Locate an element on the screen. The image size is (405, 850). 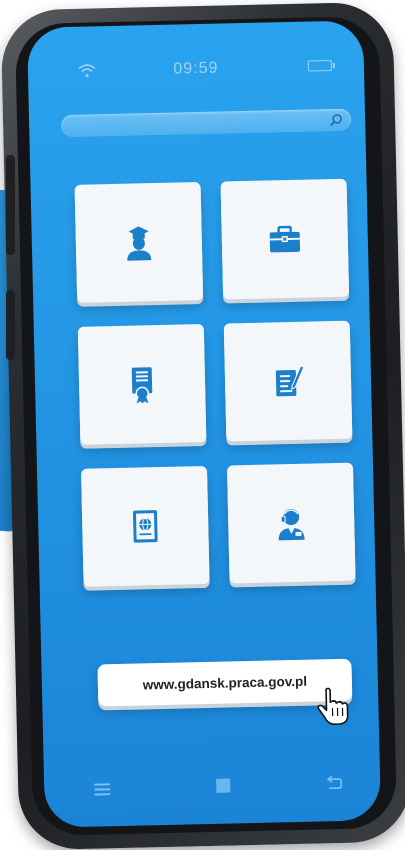
tile-advisor is located at coordinates (291, 523).